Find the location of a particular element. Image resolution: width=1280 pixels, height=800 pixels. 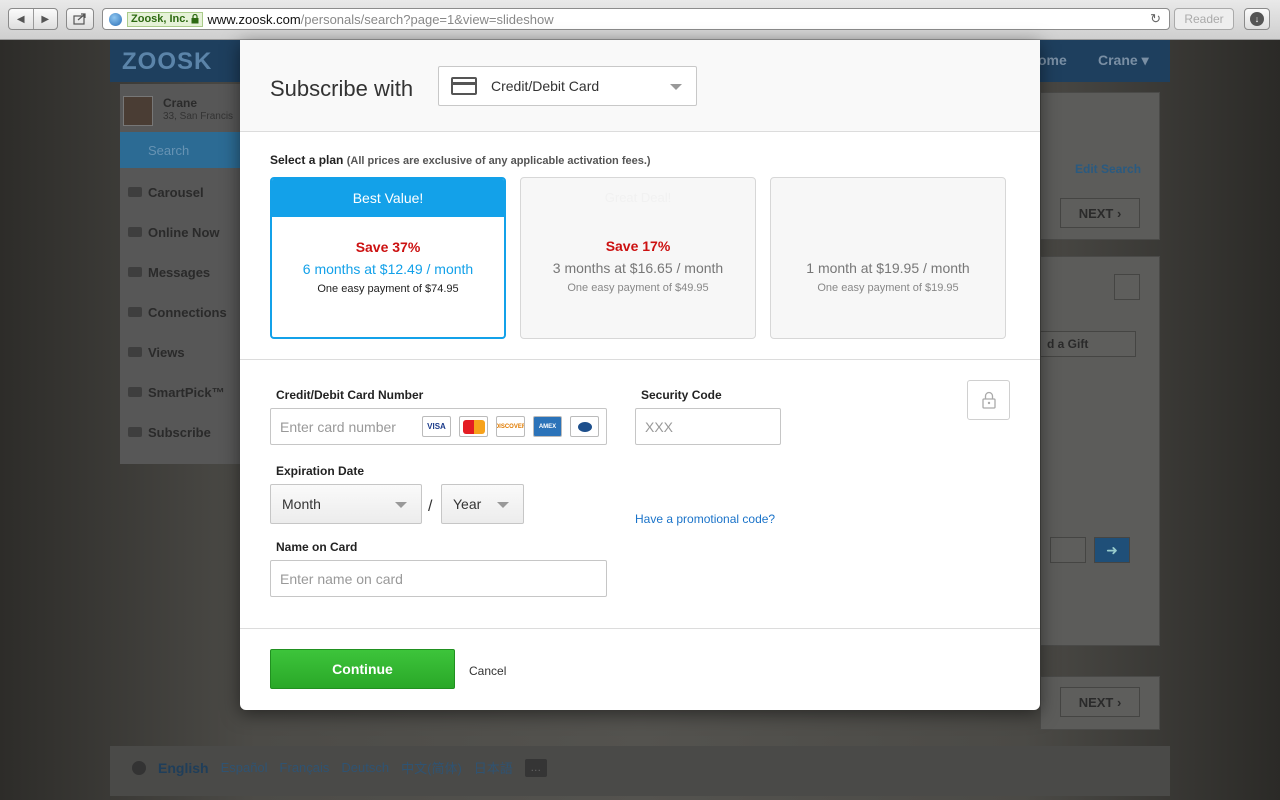

modal-header: Subscribe with Credit/Debit Card is located at coordinates (640, 86).